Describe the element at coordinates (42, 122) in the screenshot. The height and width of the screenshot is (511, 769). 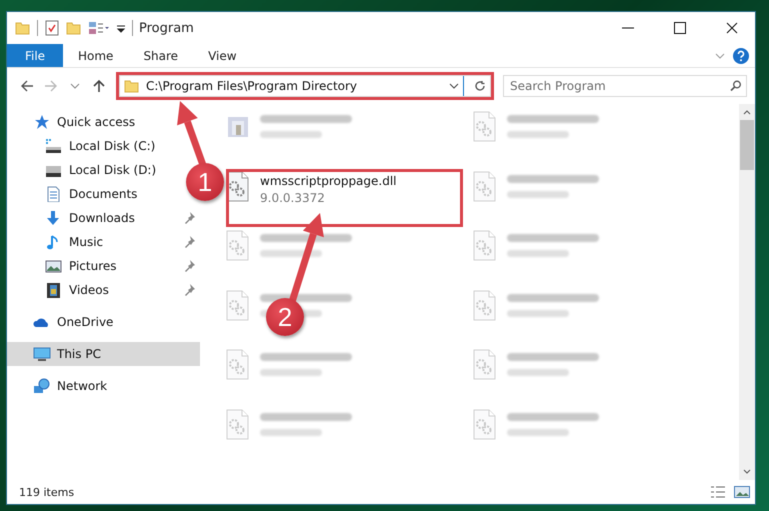
I see `star-icon` at that location.